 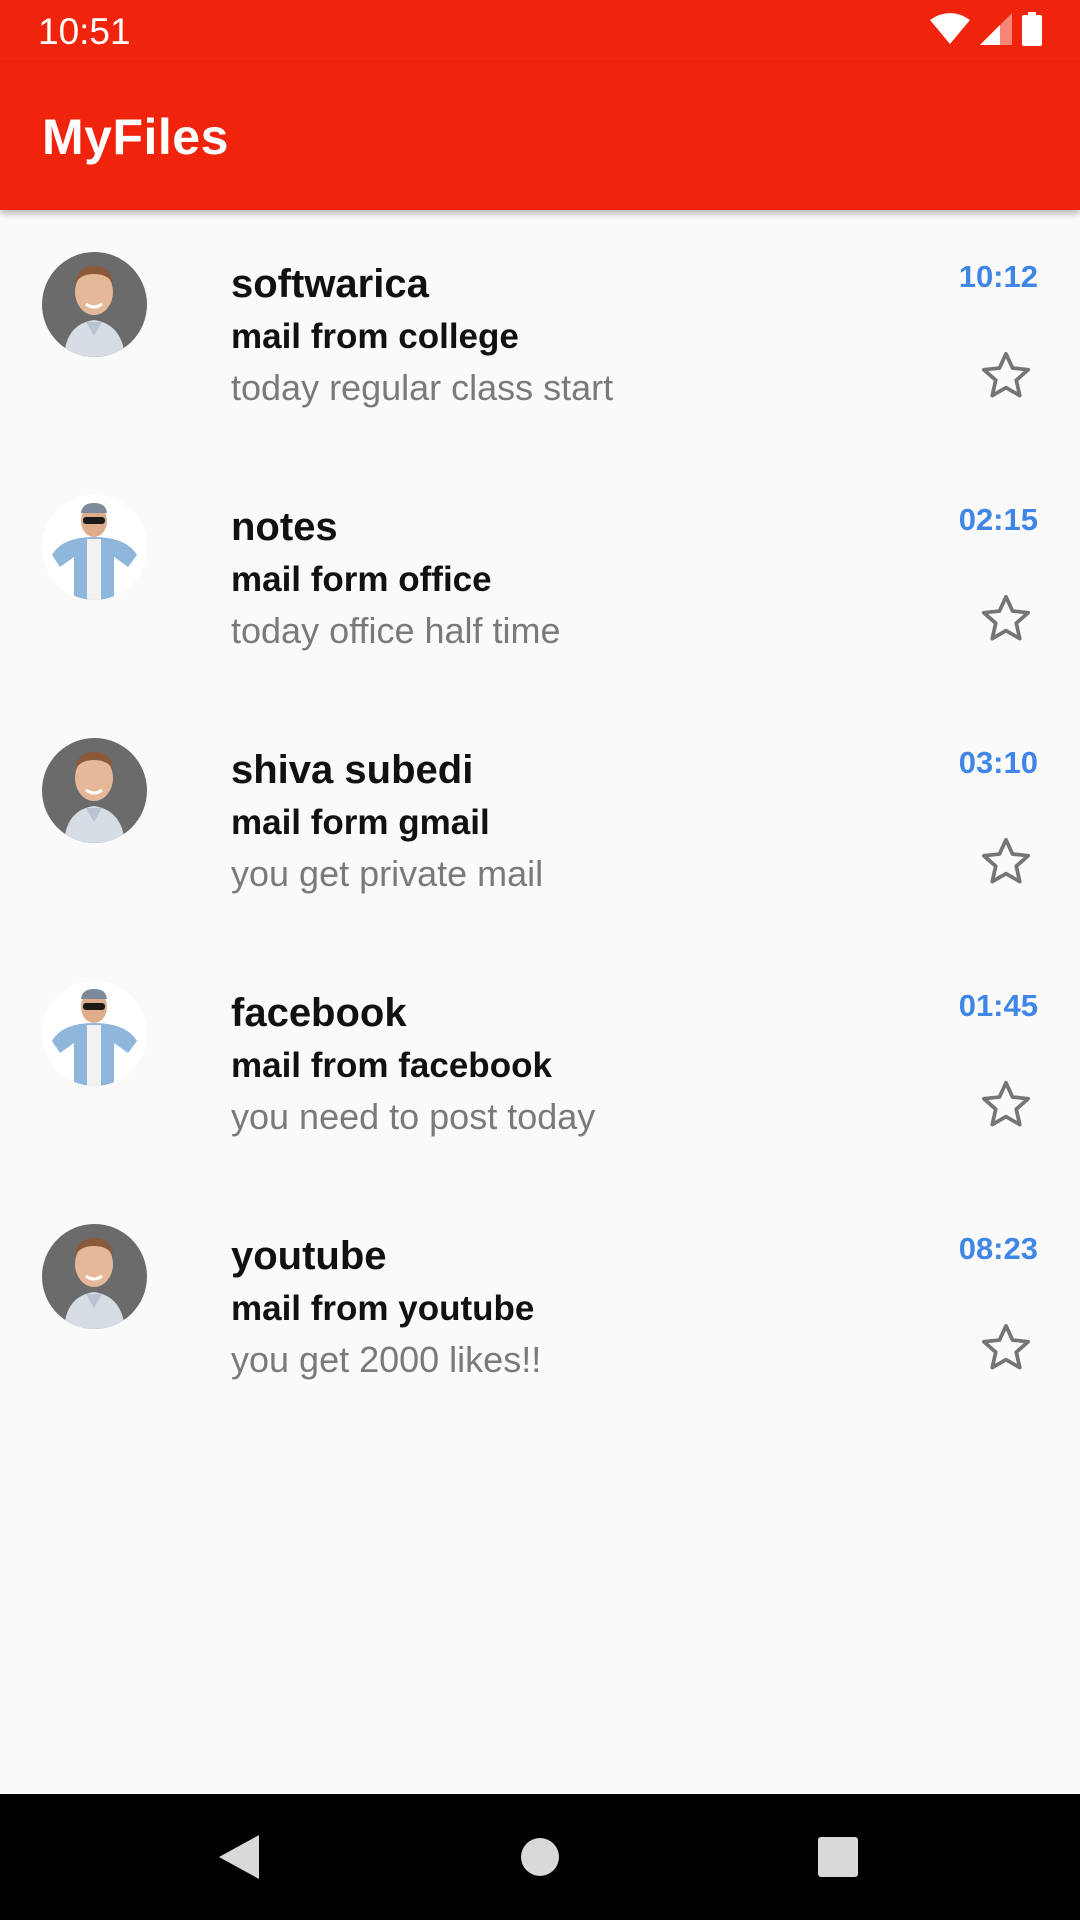 I want to click on navigation-bar, so click(x=540, y=1857).